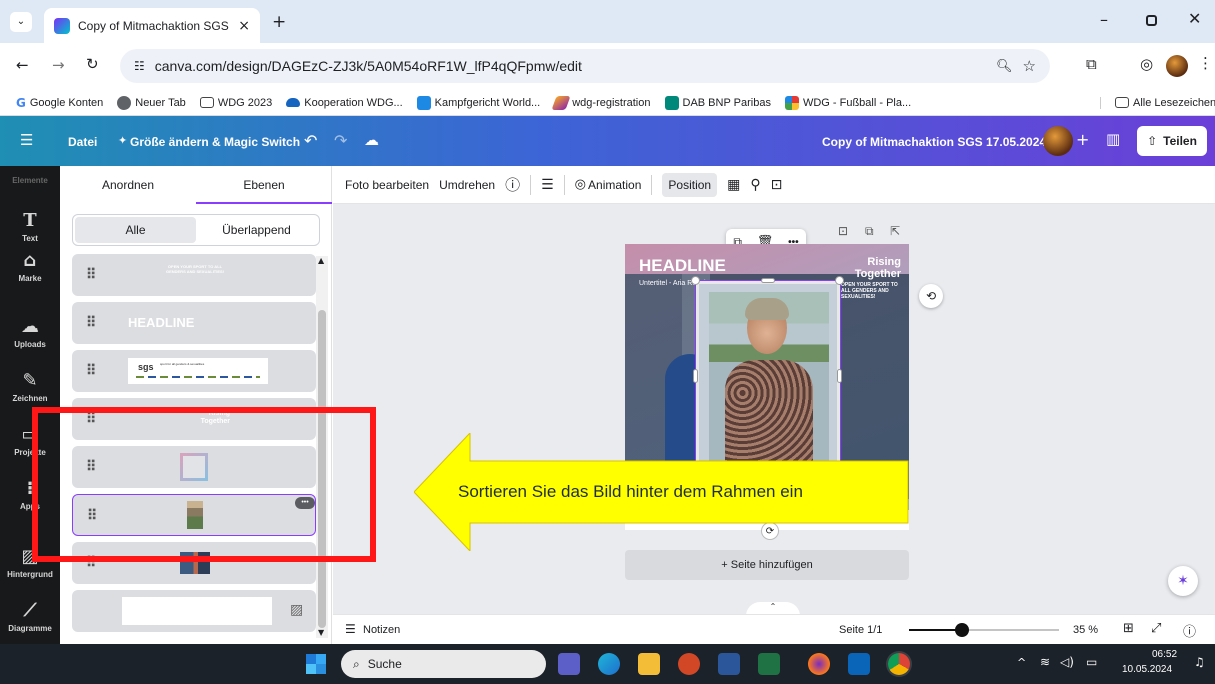 This screenshot has height=684, width=1215. I want to click on copy-style-icon: ⚲, so click(755, 185).